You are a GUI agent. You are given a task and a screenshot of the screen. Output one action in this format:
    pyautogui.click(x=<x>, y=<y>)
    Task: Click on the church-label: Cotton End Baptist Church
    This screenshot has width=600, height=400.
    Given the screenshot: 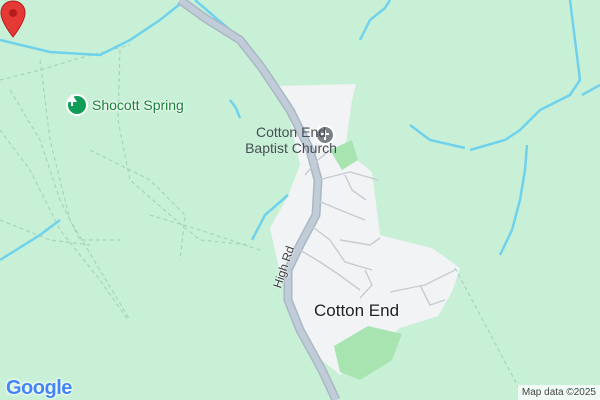 What is the action you would take?
    pyautogui.click(x=291, y=140)
    